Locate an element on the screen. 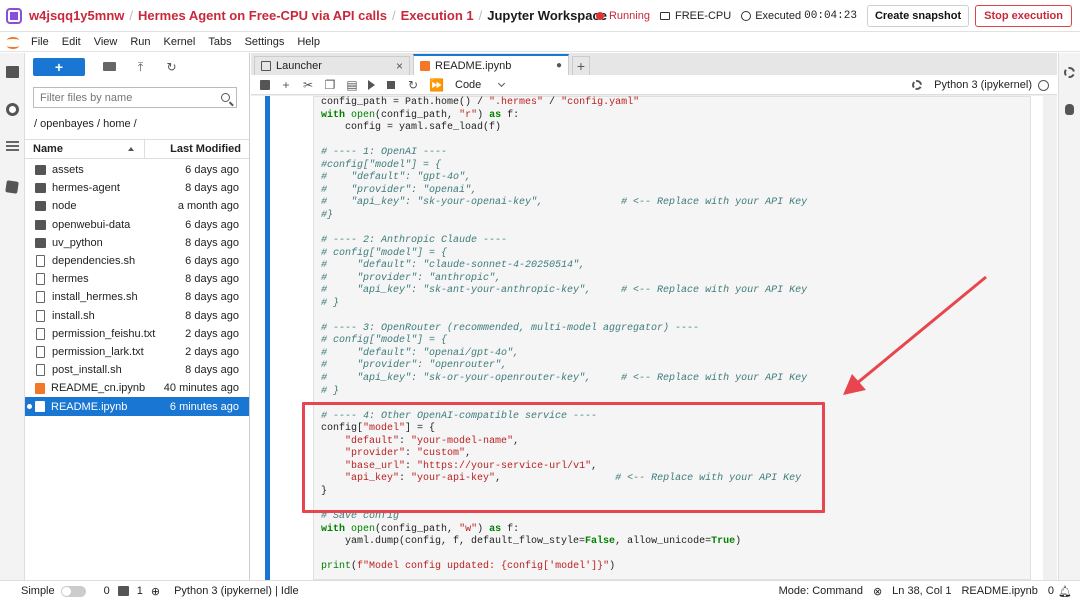 This screenshot has width=1080, height=601. annotation-arrow is located at coordinates (915, 335).